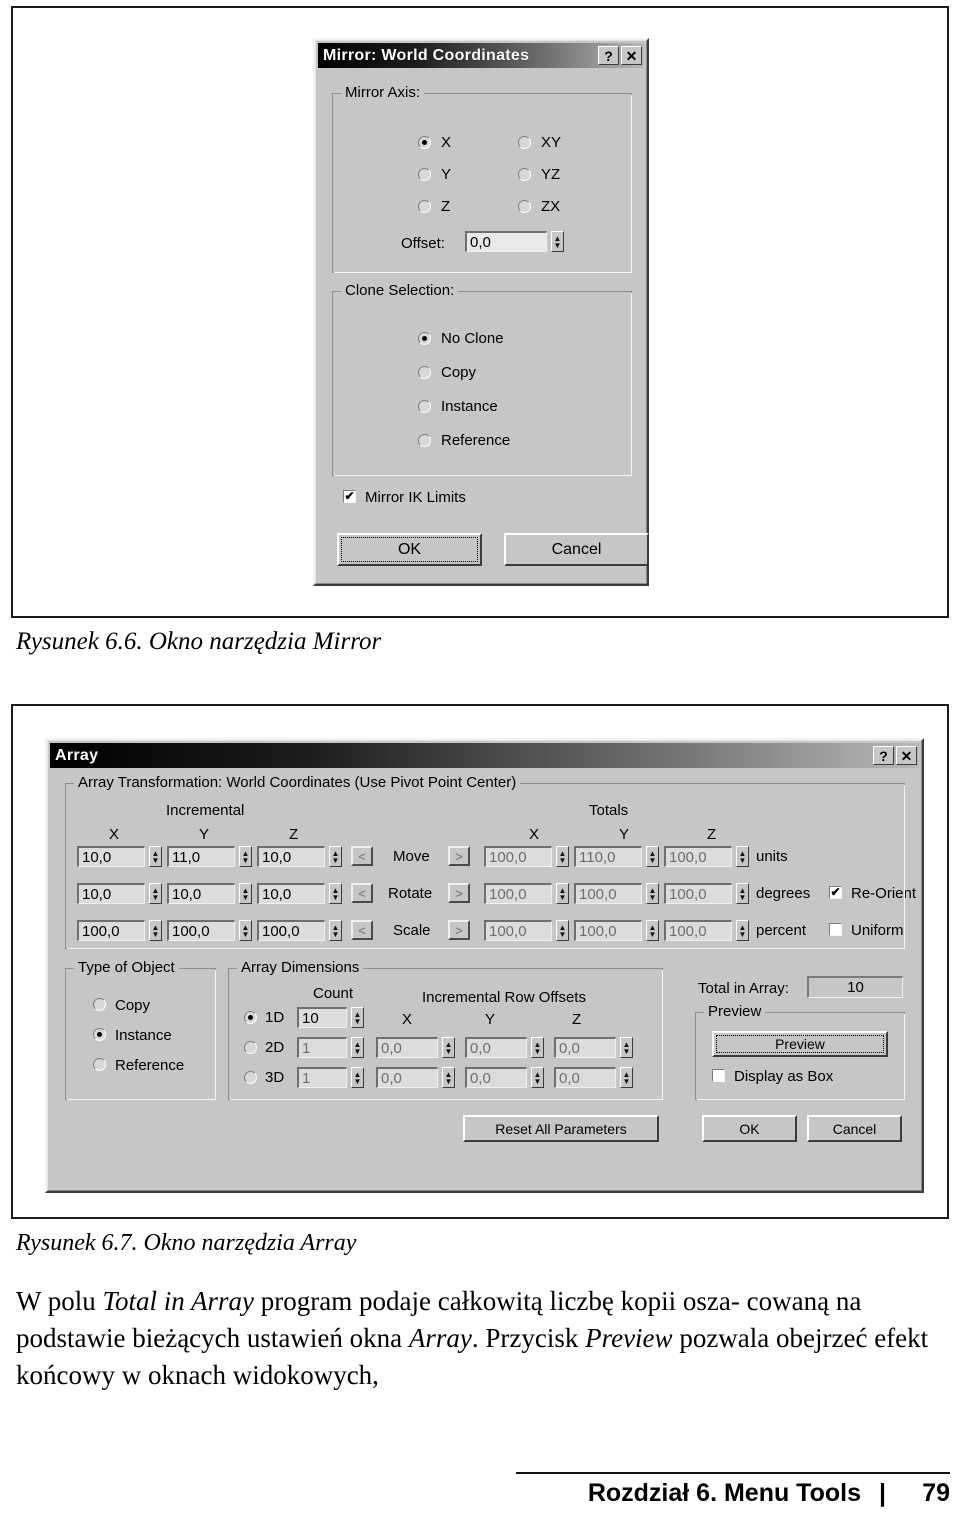  Describe the element at coordinates (111, 893) in the screenshot. I see `rotate-incremental-x: 10,0` at that location.